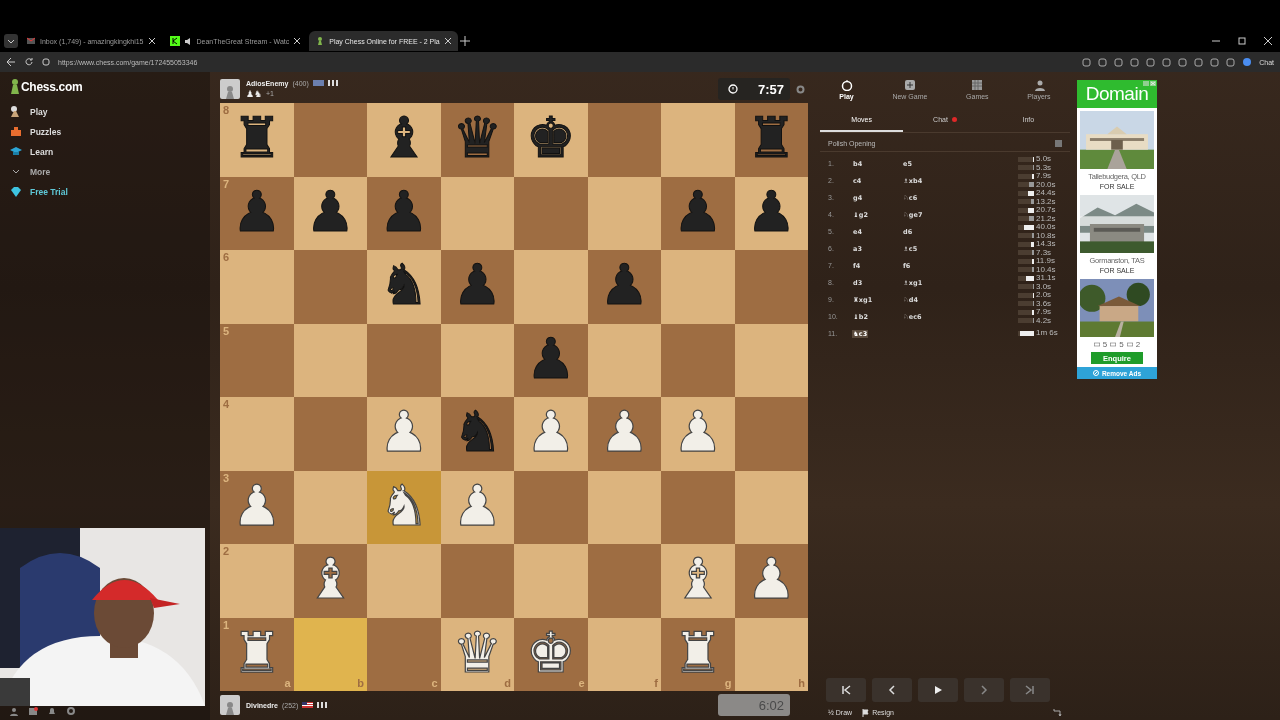 The image size is (1280, 720). Describe the element at coordinates (1105, 344) in the screenshot. I see `feature-count: 5` at that location.